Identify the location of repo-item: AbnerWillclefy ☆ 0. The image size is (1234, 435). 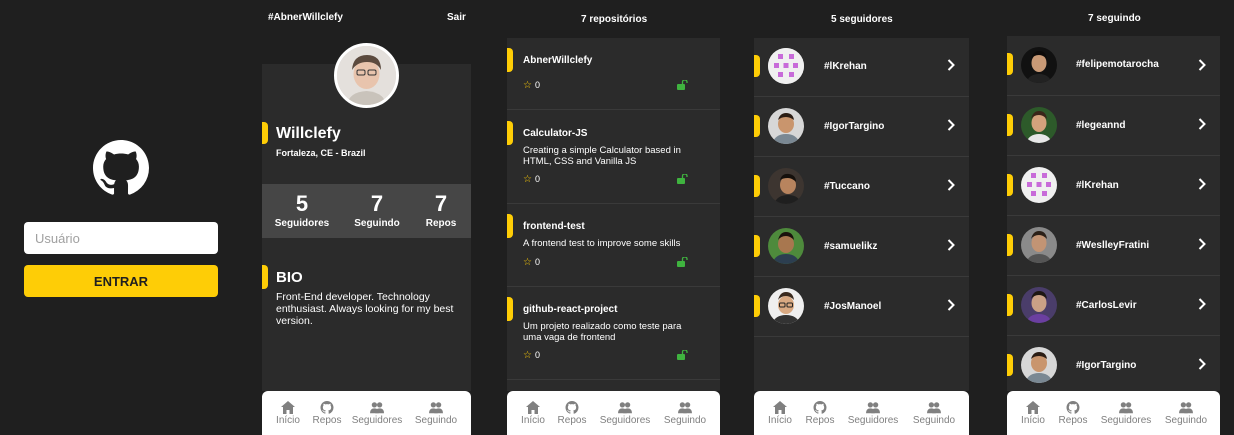
(613, 74).